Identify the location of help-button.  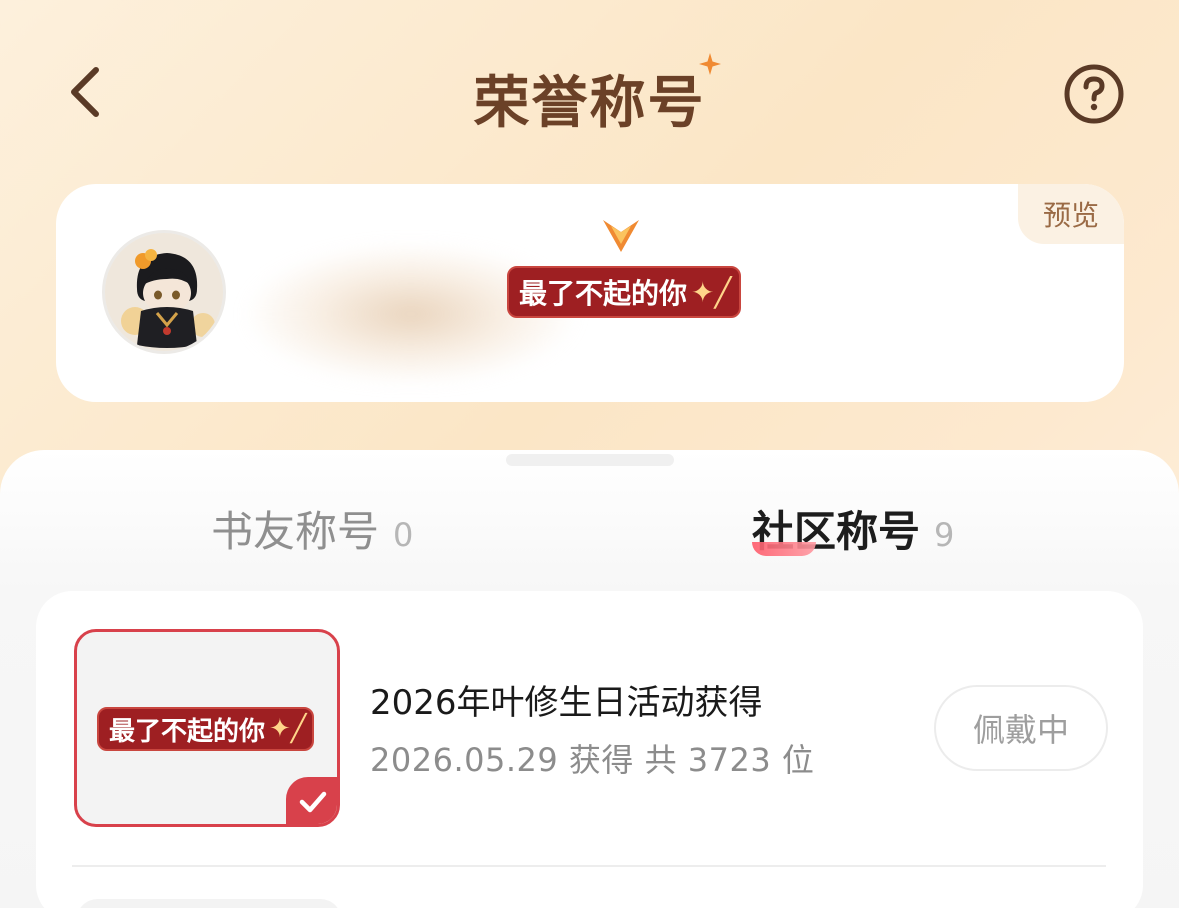
(1094, 94).